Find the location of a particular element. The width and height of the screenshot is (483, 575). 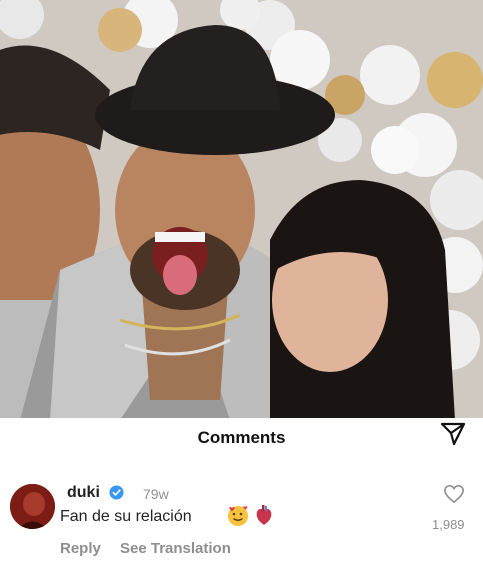

heart-icon is located at coordinates (454, 494).